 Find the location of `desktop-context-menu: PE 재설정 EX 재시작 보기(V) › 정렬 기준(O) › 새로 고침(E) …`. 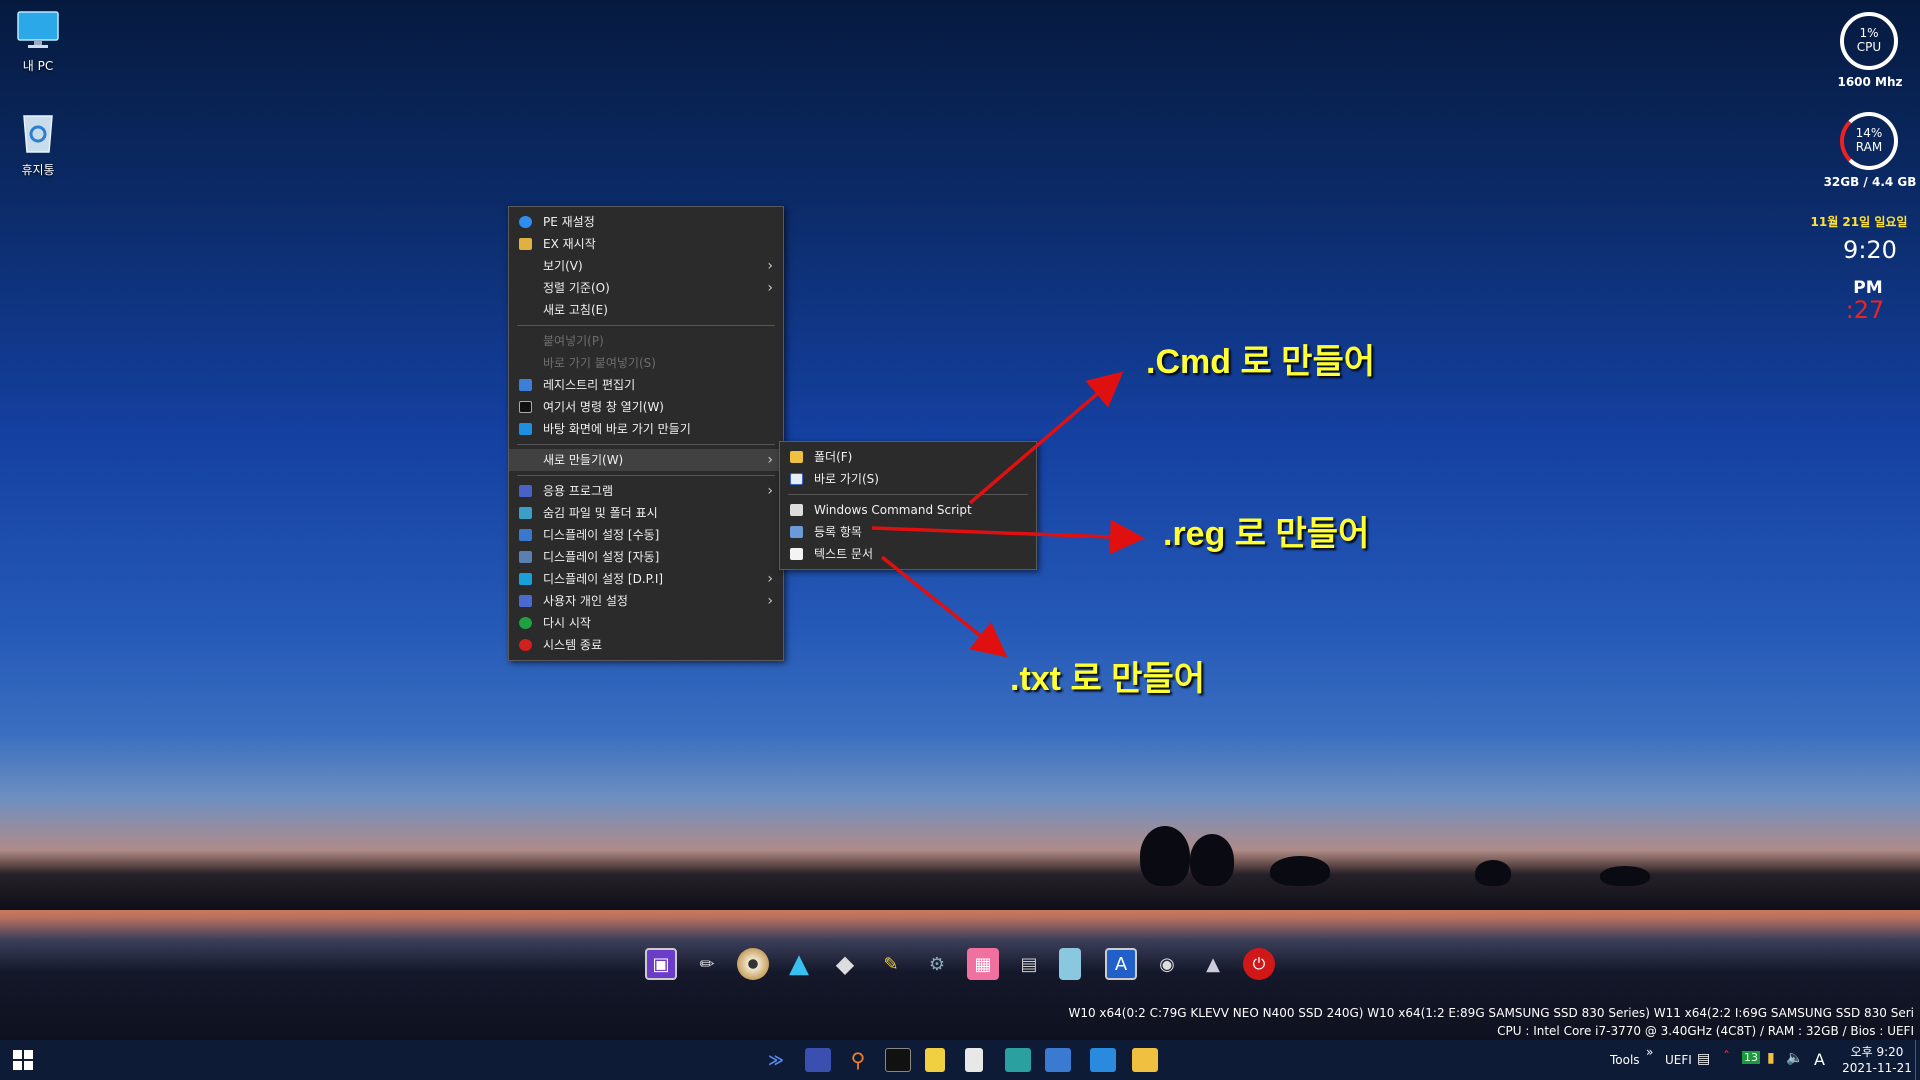

desktop-context-menu: PE 재설정 EX 재시작 보기(V) › 정렬 기준(O) › 새로 고침(E) … is located at coordinates (646, 433).